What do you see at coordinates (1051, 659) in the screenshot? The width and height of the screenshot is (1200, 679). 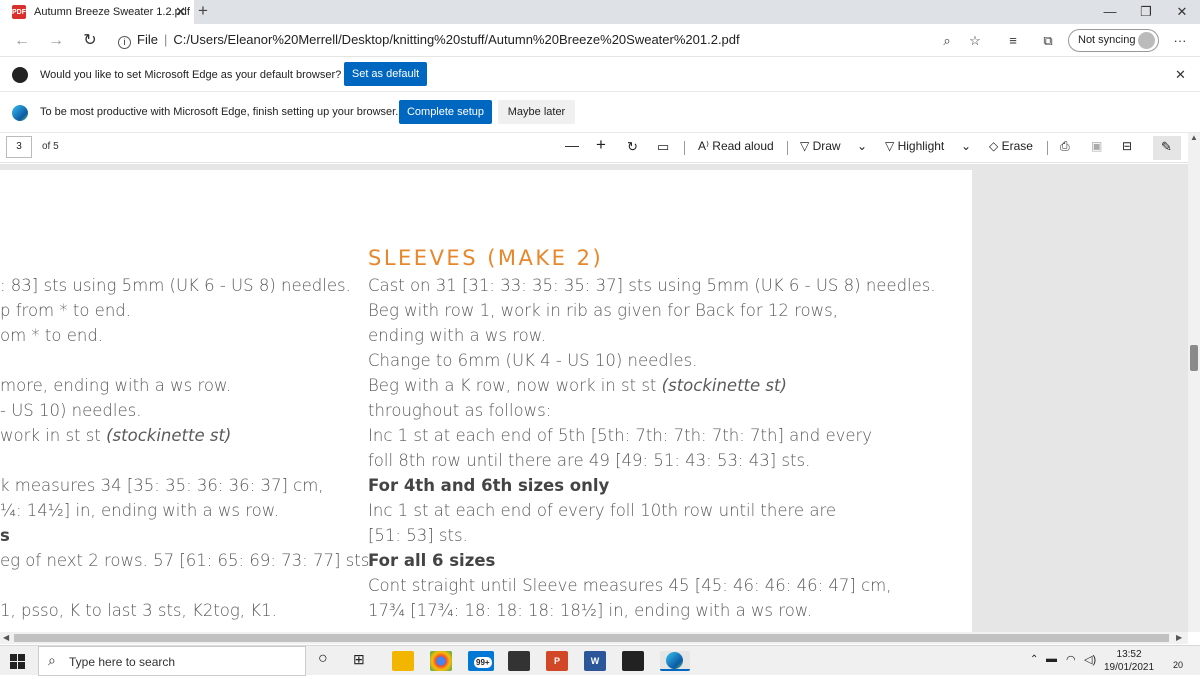 I see `battery-icon: ▬` at bounding box center [1051, 659].